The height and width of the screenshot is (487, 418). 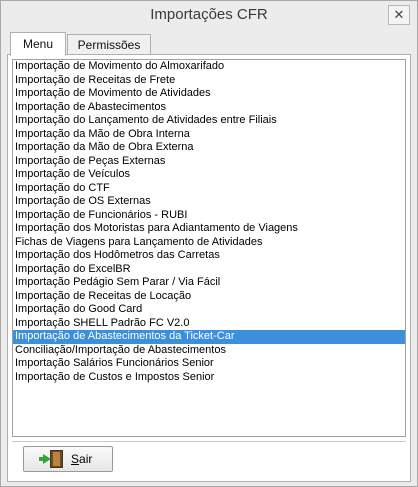 What do you see at coordinates (209, 175) in the screenshot?
I see `list-item: Importação de Veículos` at bounding box center [209, 175].